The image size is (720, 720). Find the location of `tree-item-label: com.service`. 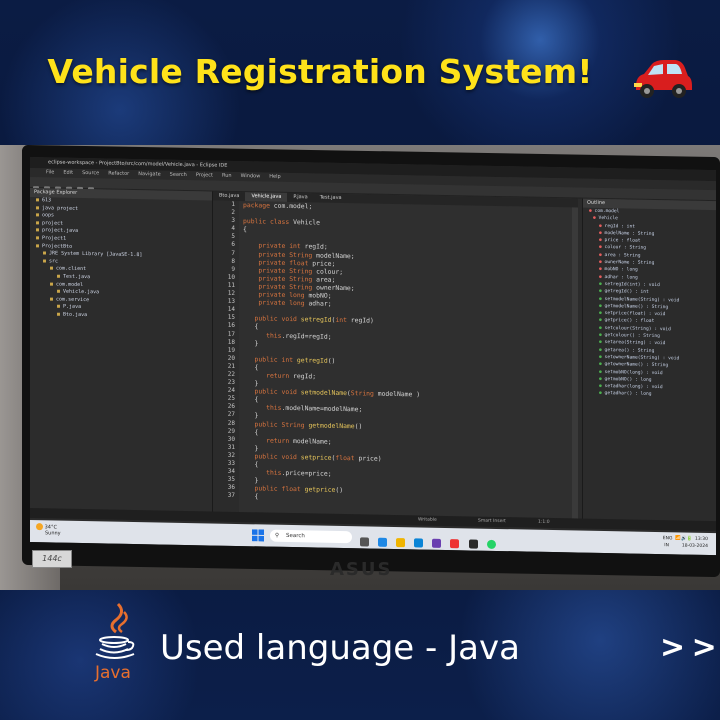

tree-item-label: com.service is located at coordinates (73, 299).